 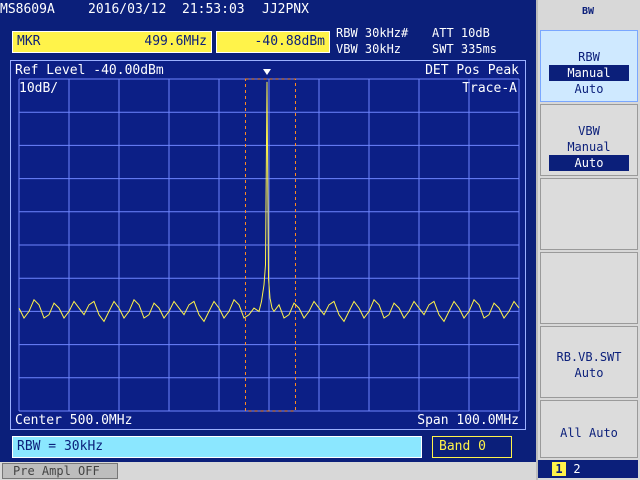 What do you see at coordinates (60, 471) in the screenshot?
I see `preamp-status: Pre Ampl OFF` at bounding box center [60, 471].